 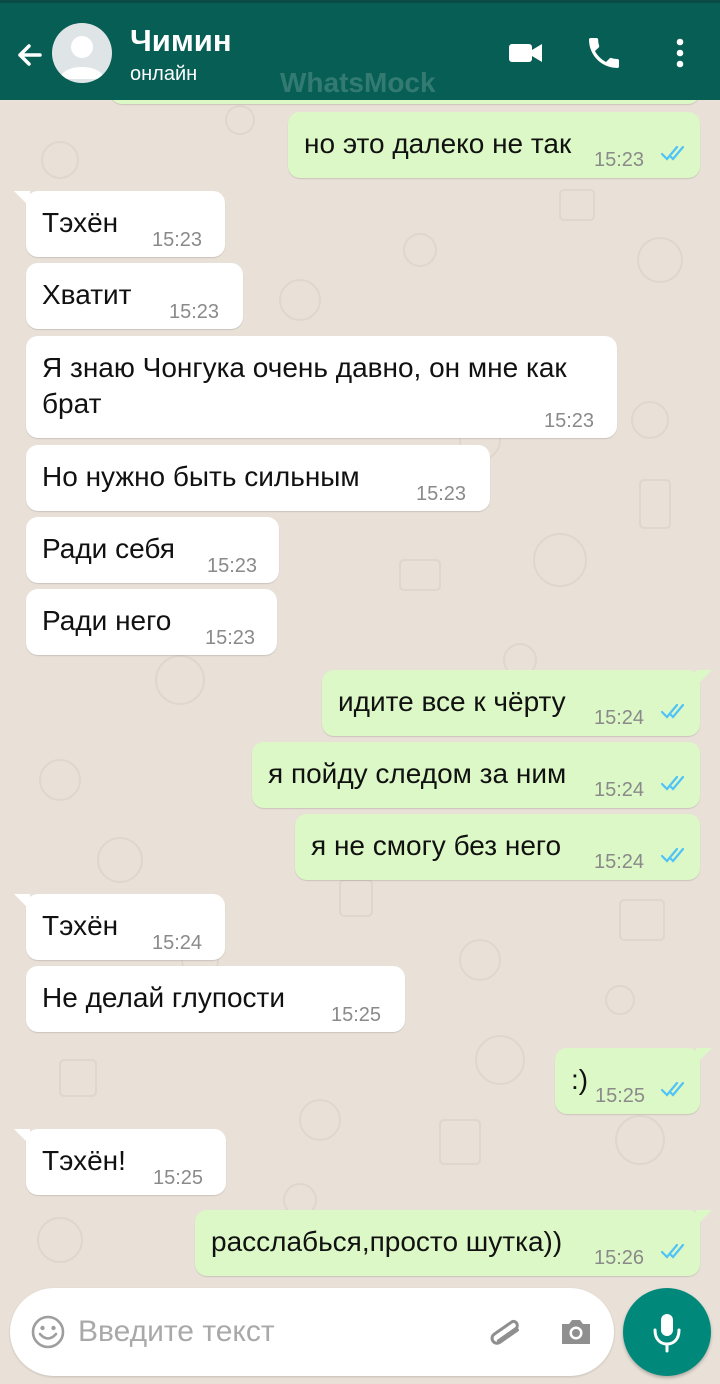 I want to click on arrow-left-icon, so click(x=30, y=55).